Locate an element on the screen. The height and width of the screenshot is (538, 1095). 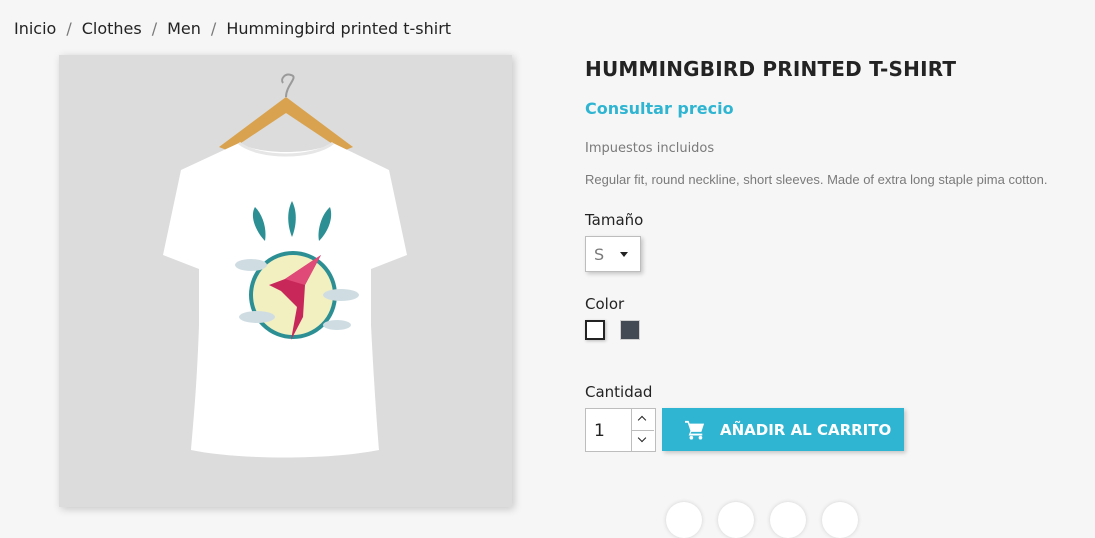
add-to-cart-button: AÑADIR AL CARRITO is located at coordinates (783, 429).